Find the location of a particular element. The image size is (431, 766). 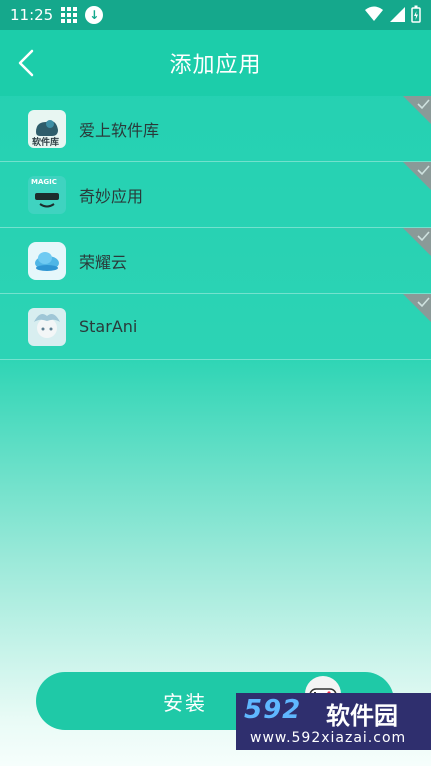

watermark-url: www.592xiazai.com is located at coordinates (328, 738).